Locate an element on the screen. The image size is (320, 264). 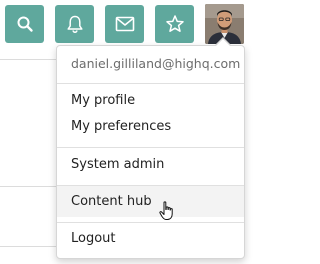
hand-cursor-icon is located at coordinates (166, 210).